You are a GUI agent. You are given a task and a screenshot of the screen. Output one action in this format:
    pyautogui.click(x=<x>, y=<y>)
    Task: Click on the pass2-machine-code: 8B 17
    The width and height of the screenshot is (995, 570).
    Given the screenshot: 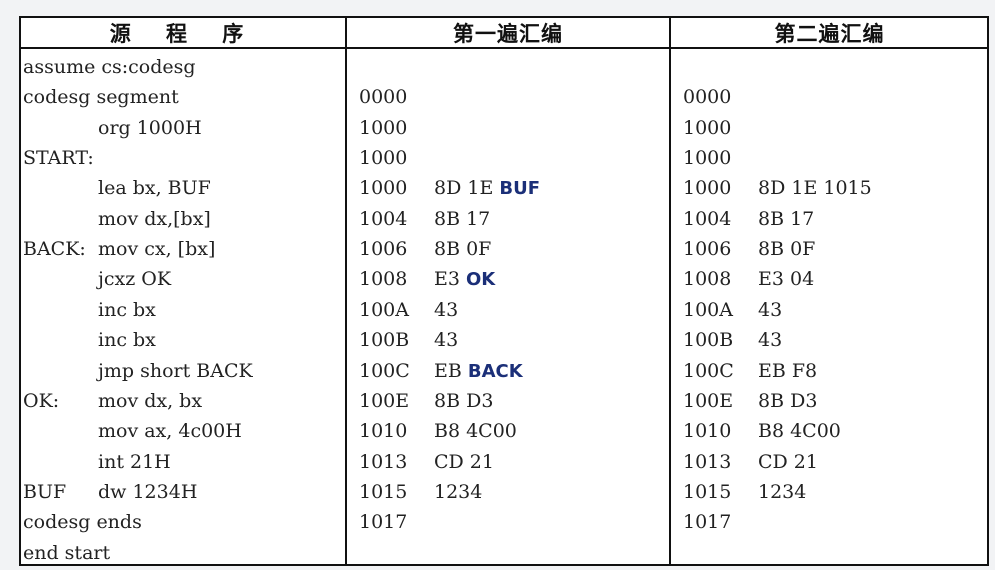 What is the action you would take?
    pyautogui.click(x=786, y=218)
    